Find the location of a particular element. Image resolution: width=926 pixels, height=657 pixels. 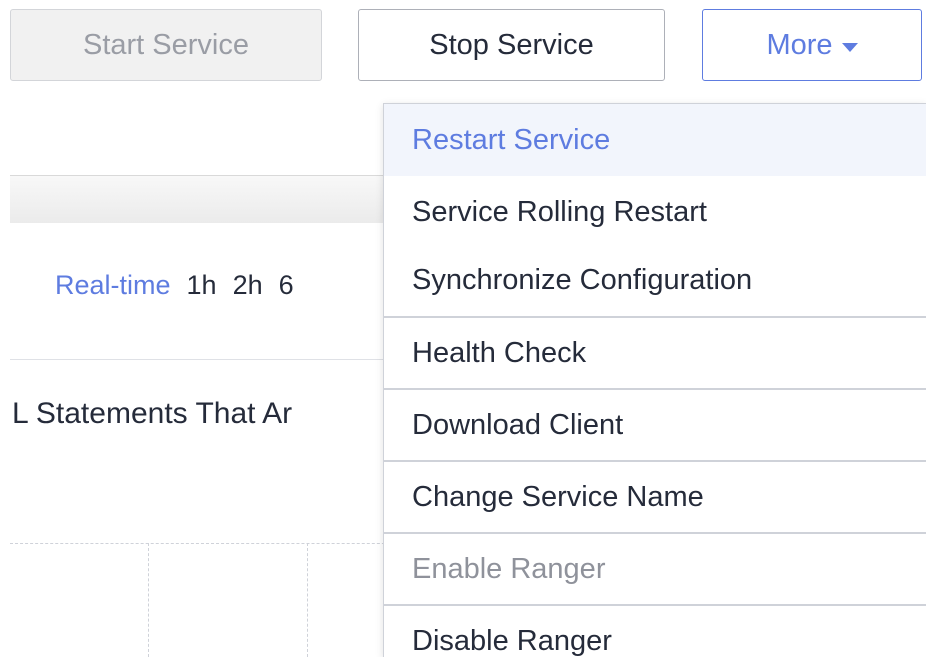

section-divider is located at coordinates (210, 359).